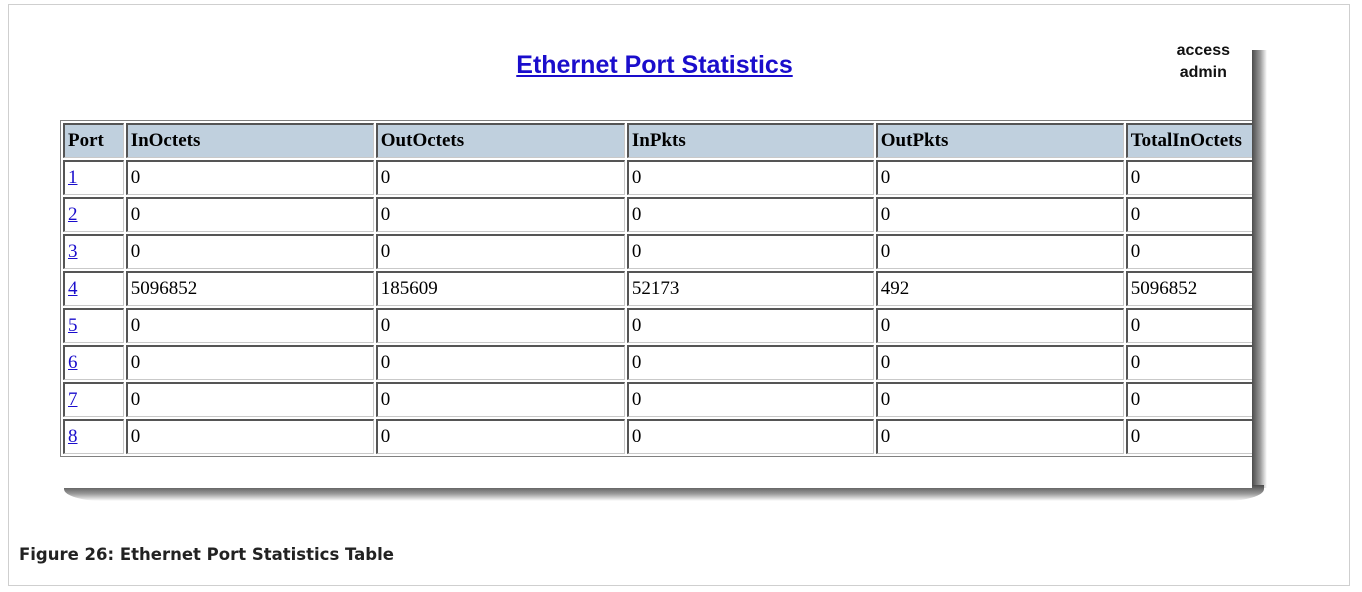 The image size is (1362, 592). Describe the element at coordinates (93, 214) in the screenshot. I see `port-cell: 2` at that location.